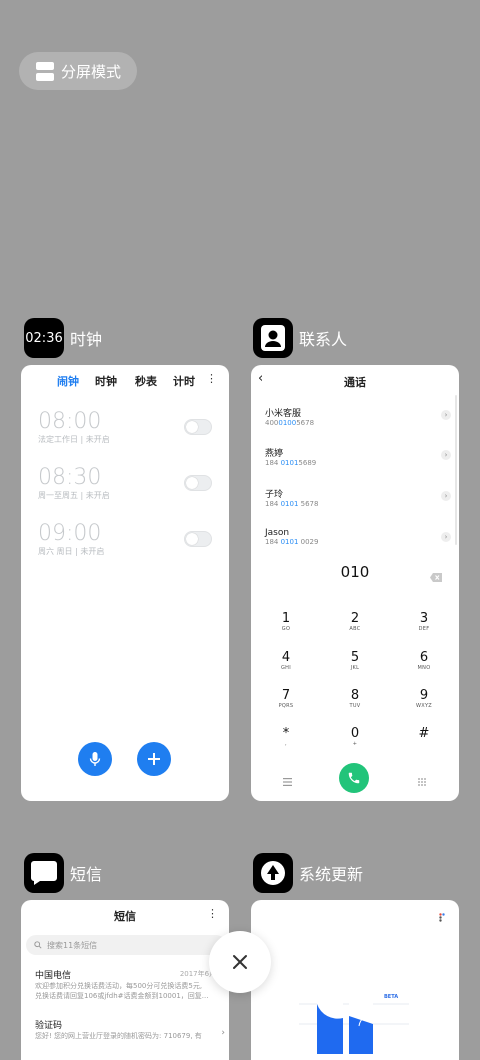  I want to click on alarm-item: 08:30 周一至周五 | 未开启, so click(125, 483).